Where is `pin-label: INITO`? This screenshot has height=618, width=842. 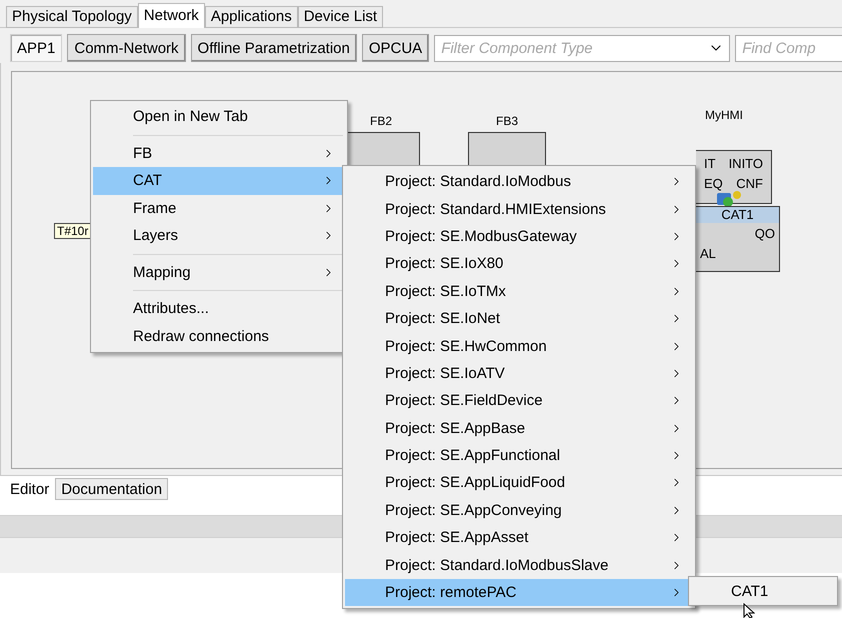 pin-label: INITO is located at coordinates (745, 163).